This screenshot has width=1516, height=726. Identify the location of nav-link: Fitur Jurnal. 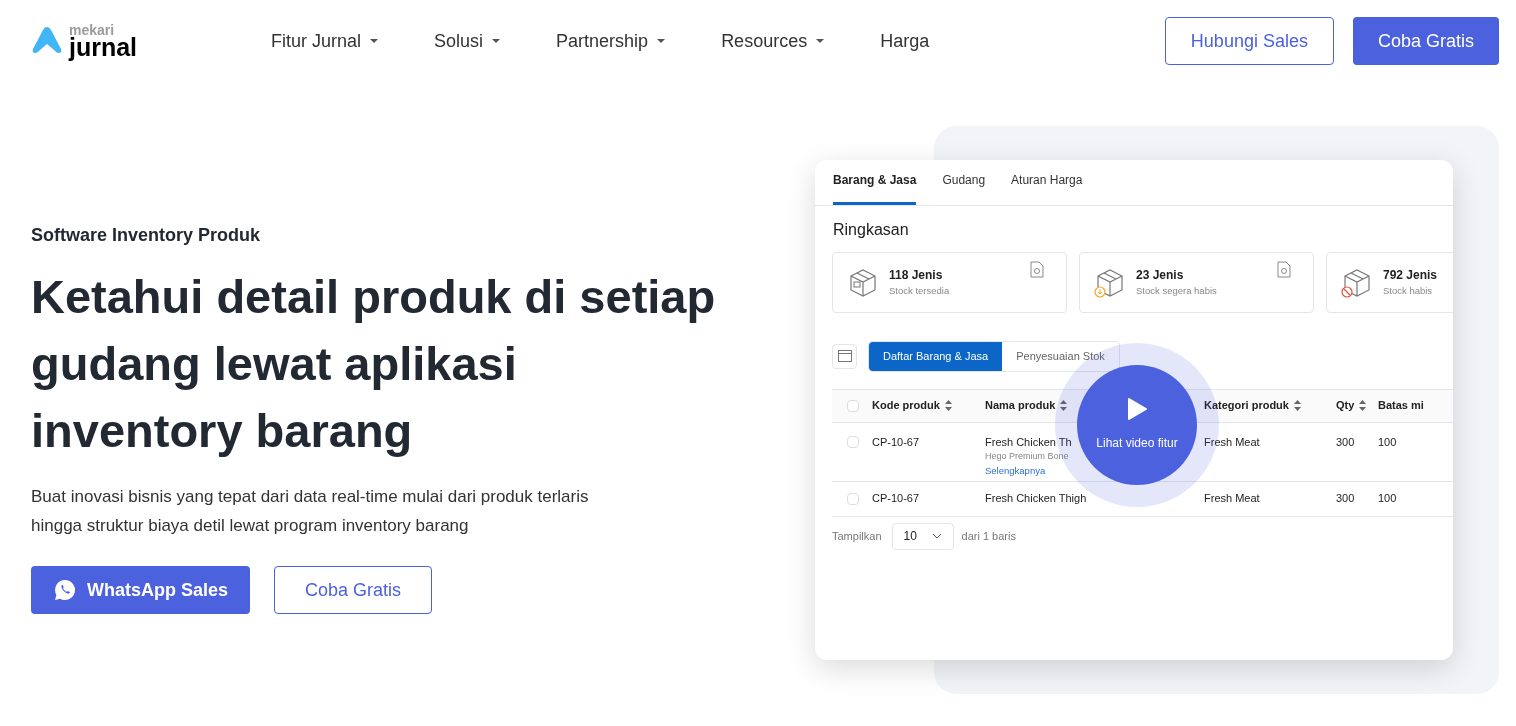
(325, 41).